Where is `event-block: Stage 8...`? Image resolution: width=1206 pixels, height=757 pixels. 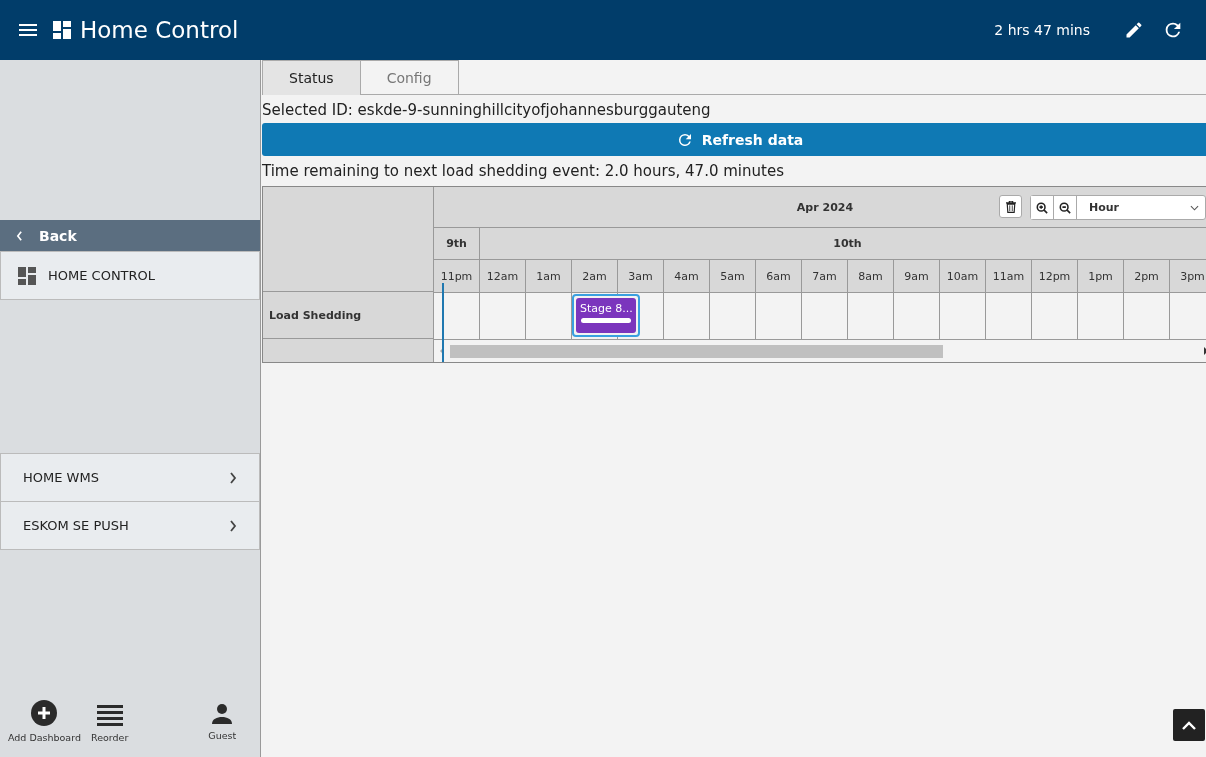 event-block: Stage 8... is located at coordinates (606, 315).